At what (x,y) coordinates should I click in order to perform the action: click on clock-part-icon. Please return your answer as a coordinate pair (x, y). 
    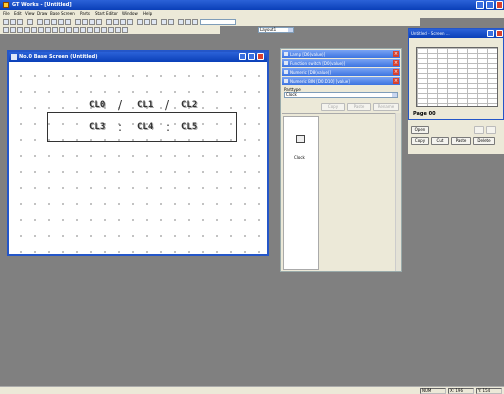
    Looking at the image, I should click on (300, 139).